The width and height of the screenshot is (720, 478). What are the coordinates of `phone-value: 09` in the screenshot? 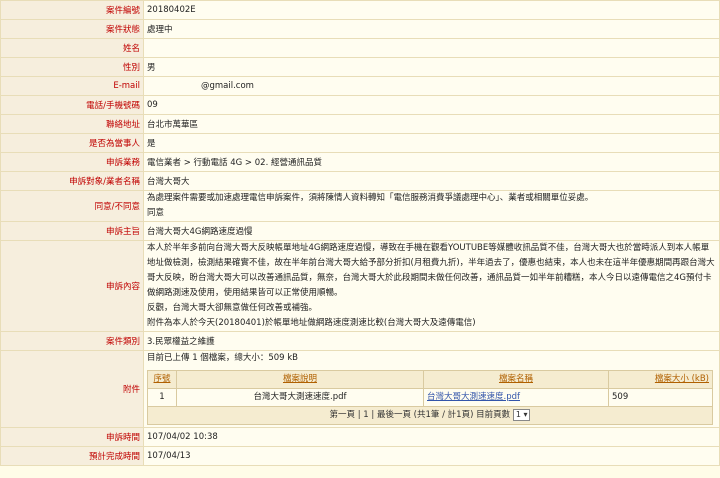 It's located at (431, 105).